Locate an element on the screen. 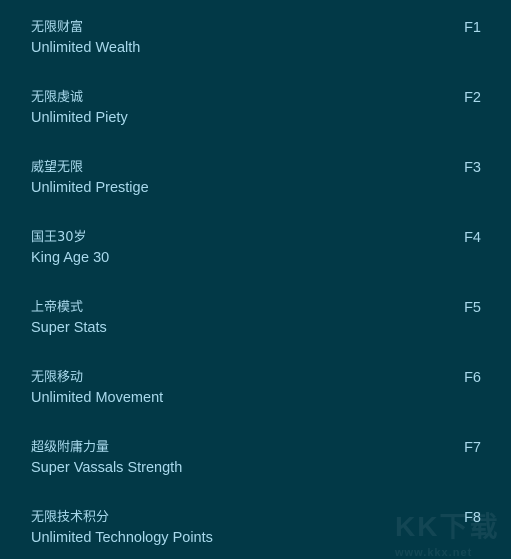 The width and height of the screenshot is (511, 559). cheat-name-en: Unlimited Movement is located at coordinates (97, 398).